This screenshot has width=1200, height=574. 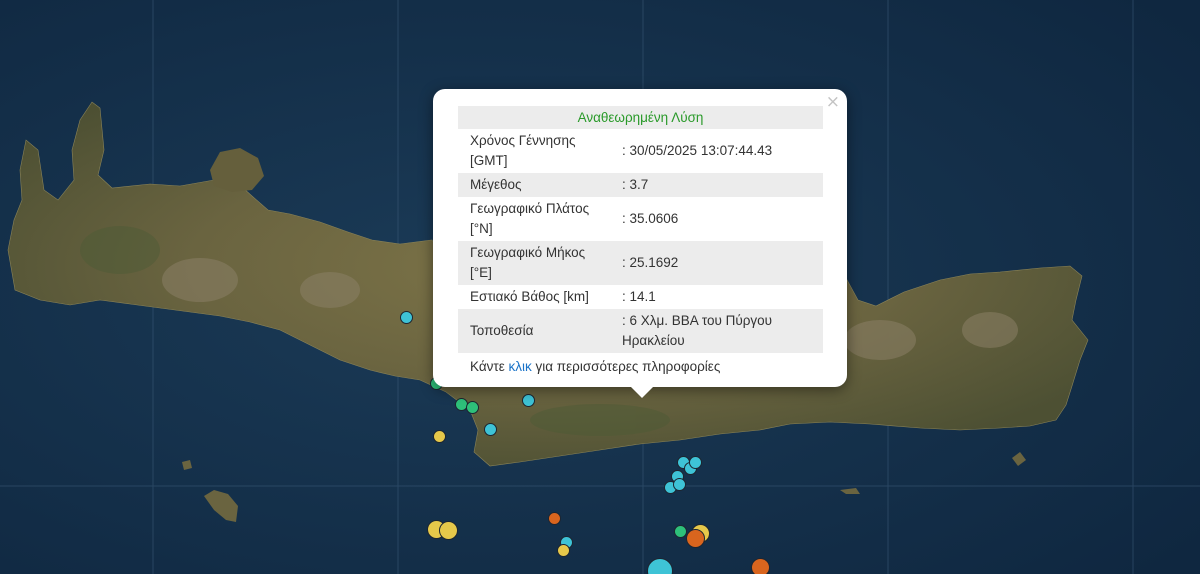 I want to click on detail-label: Γεωγραφικό Πλάτος [°N], so click(x=530, y=218).